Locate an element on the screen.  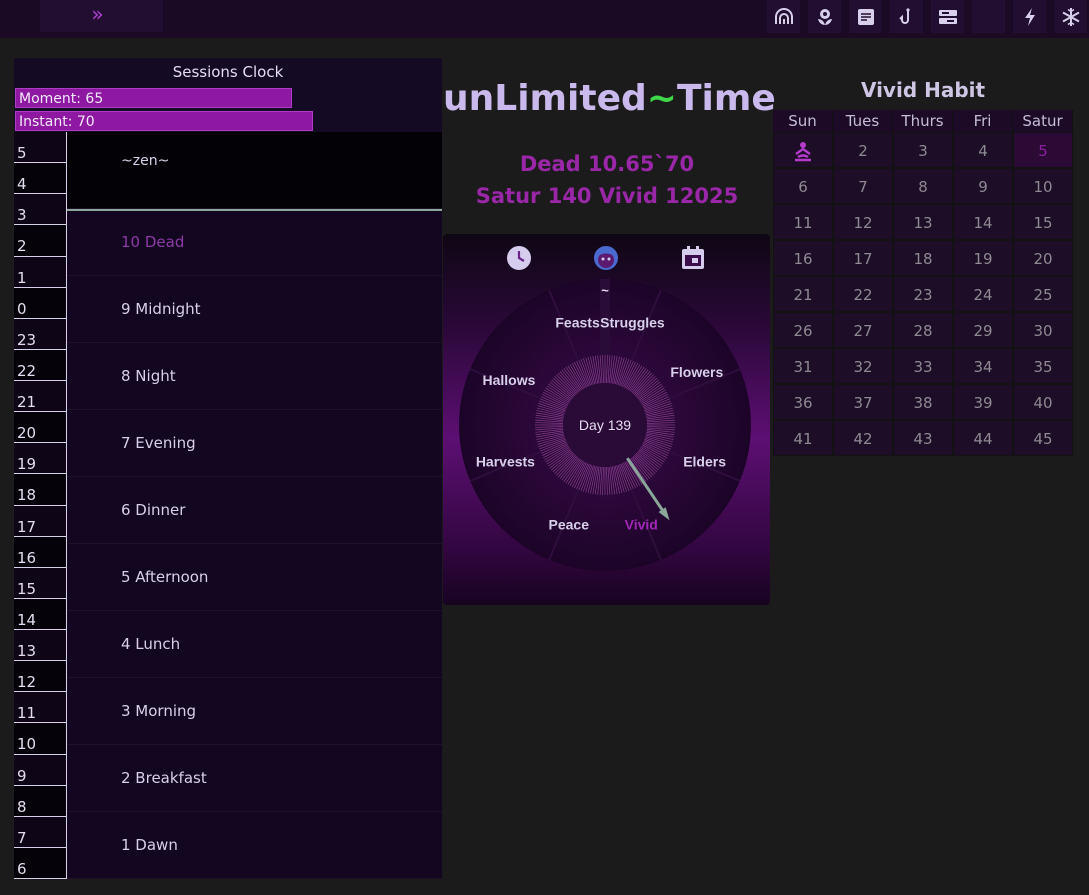
calendar-day-cell: 40 is located at coordinates (1043, 402).